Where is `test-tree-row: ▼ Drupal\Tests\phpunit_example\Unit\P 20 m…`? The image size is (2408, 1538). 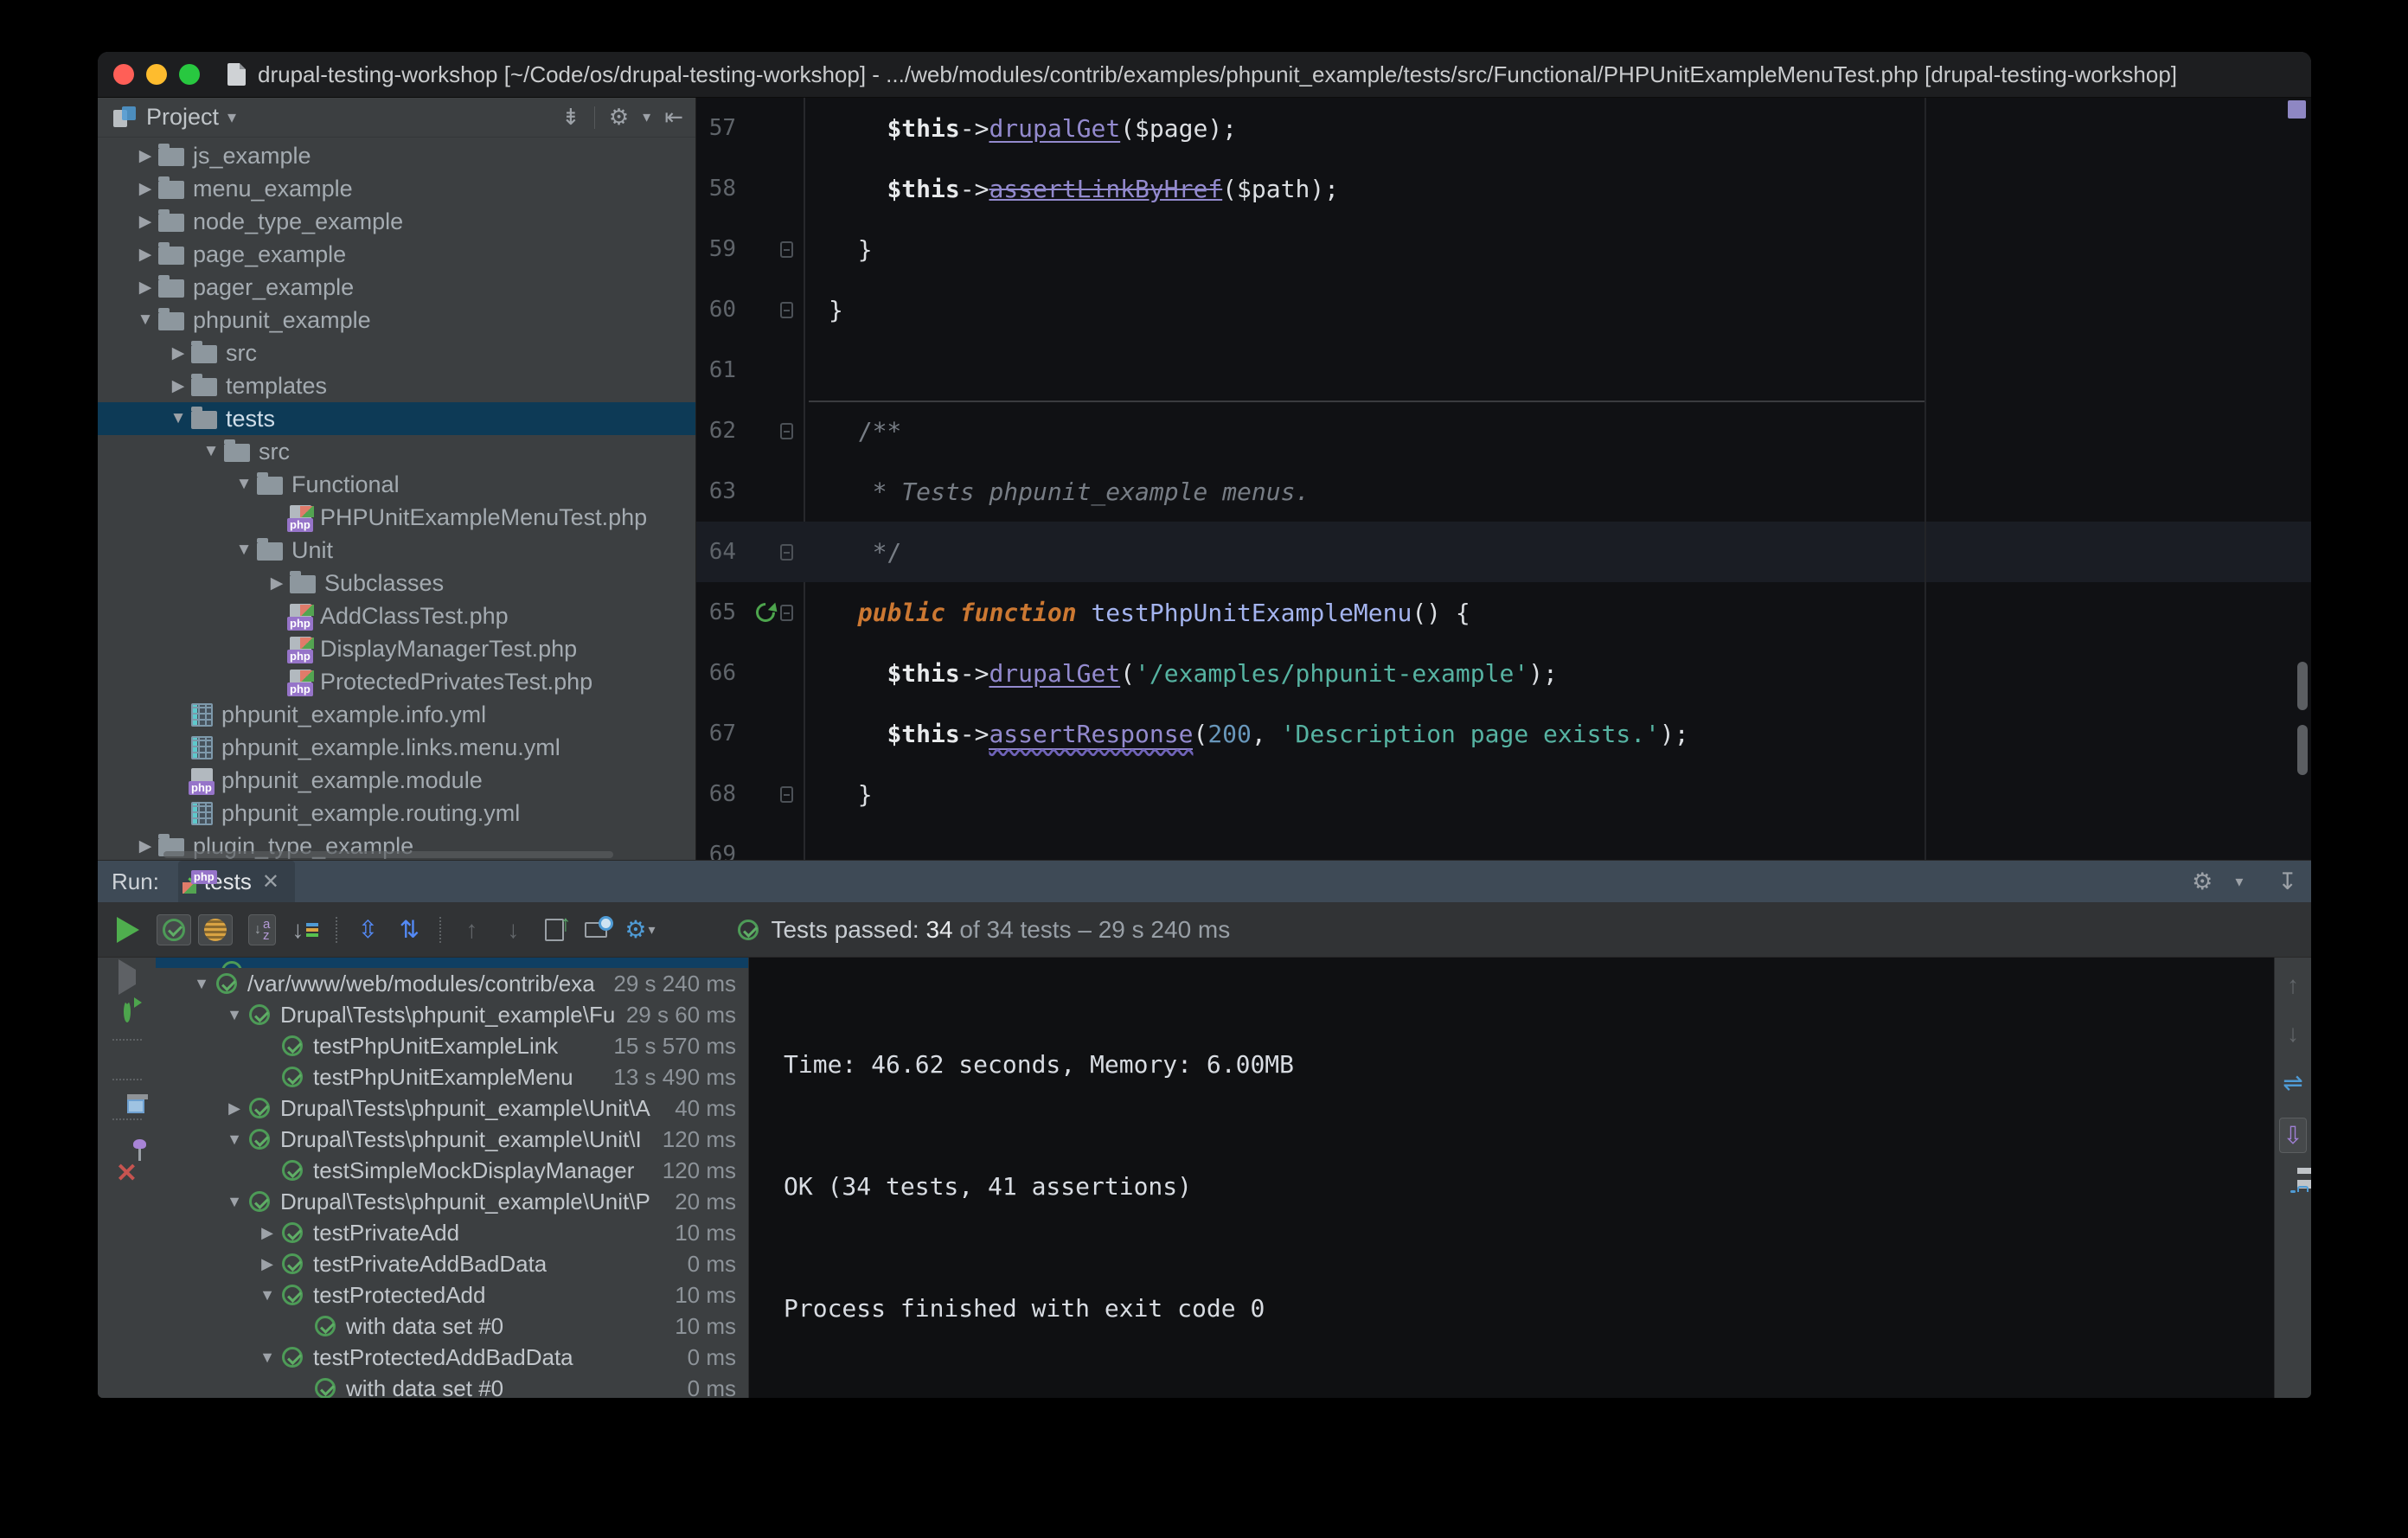 test-tree-row: ▼ Drupal\Tests\phpunit_example\Unit\P 20 m… is located at coordinates (452, 1201).